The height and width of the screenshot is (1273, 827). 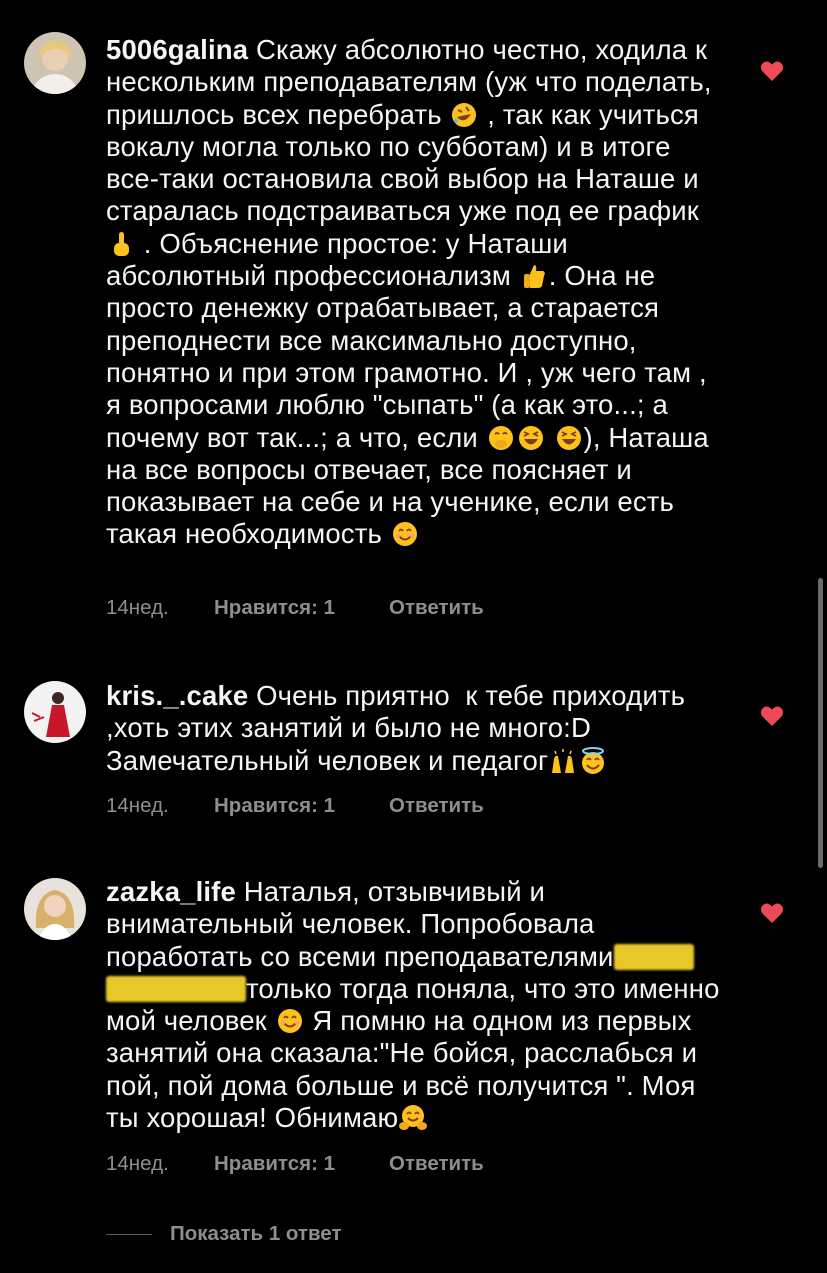 I want to click on pointing-up-emoji, so click(x=121, y=244).